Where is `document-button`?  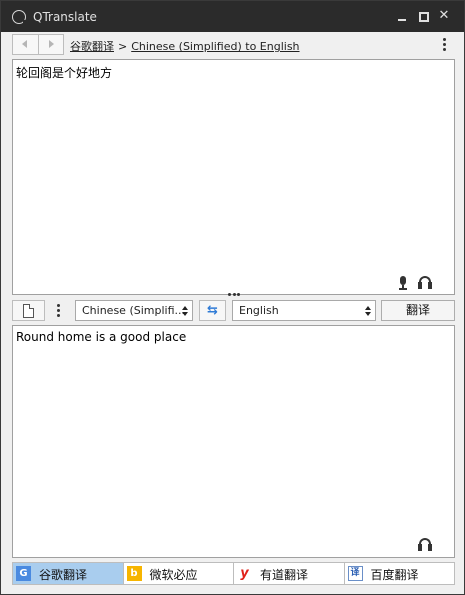 document-button is located at coordinates (28, 310).